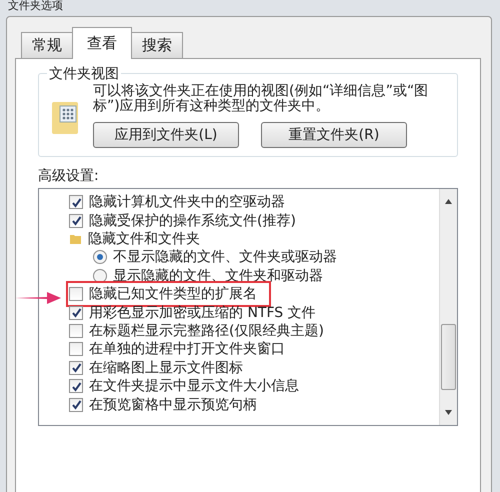  I want to click on setting-label: 不显示隐藏的文件、文件夹或驱动器, so click(225, 257).